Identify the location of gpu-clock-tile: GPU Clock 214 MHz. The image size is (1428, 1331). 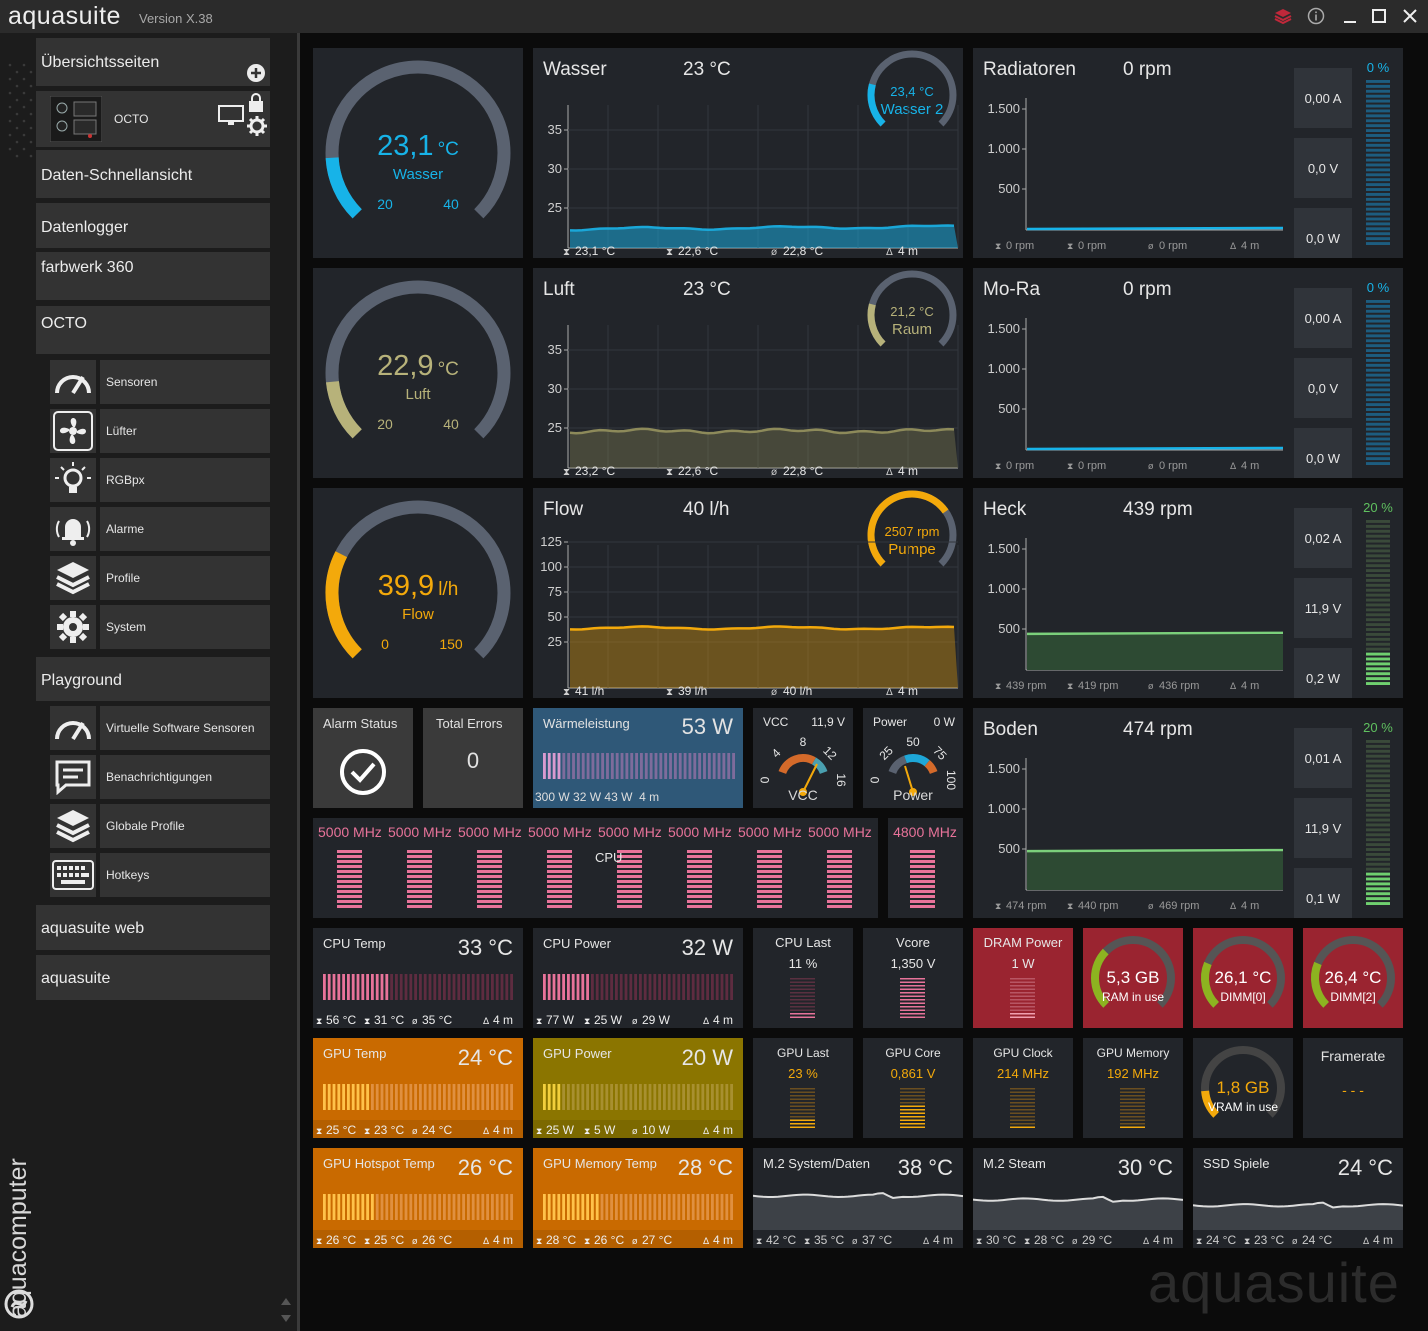
(1023, 1088).